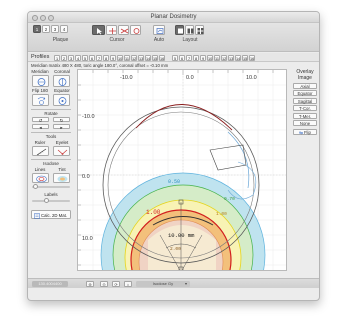  What do you see at coordinates (40, 100) in the screenshot?
I see `flip-180-button` at bounding box center [40, 100].